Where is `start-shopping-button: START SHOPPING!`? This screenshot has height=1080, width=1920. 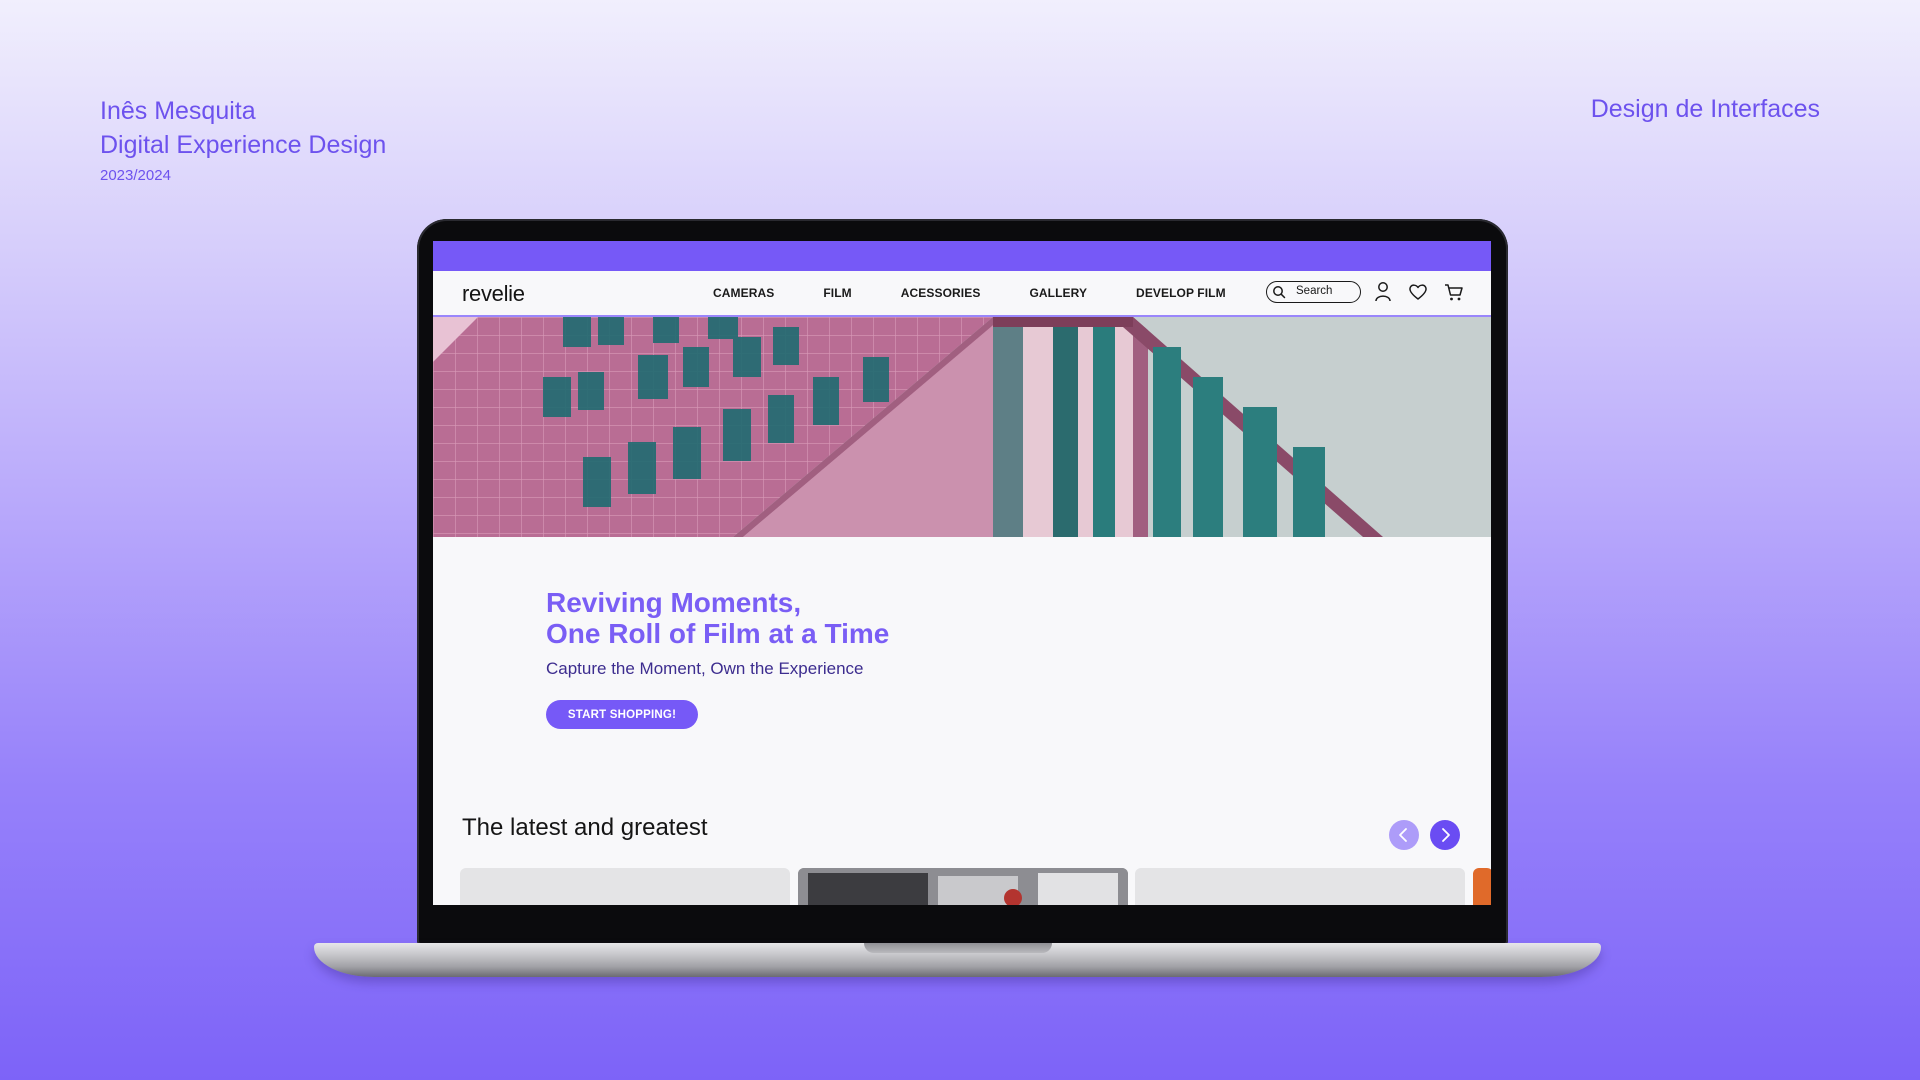
start-shopping-button: START SHOPPING! is located at coordinates (622, 714).